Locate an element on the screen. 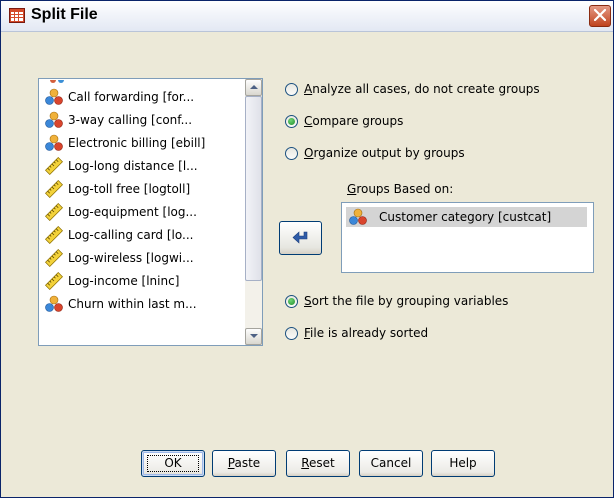 The height and width of the screenshot is (498, 614). vertical-scrollbar is located at coordinates (253, 212).